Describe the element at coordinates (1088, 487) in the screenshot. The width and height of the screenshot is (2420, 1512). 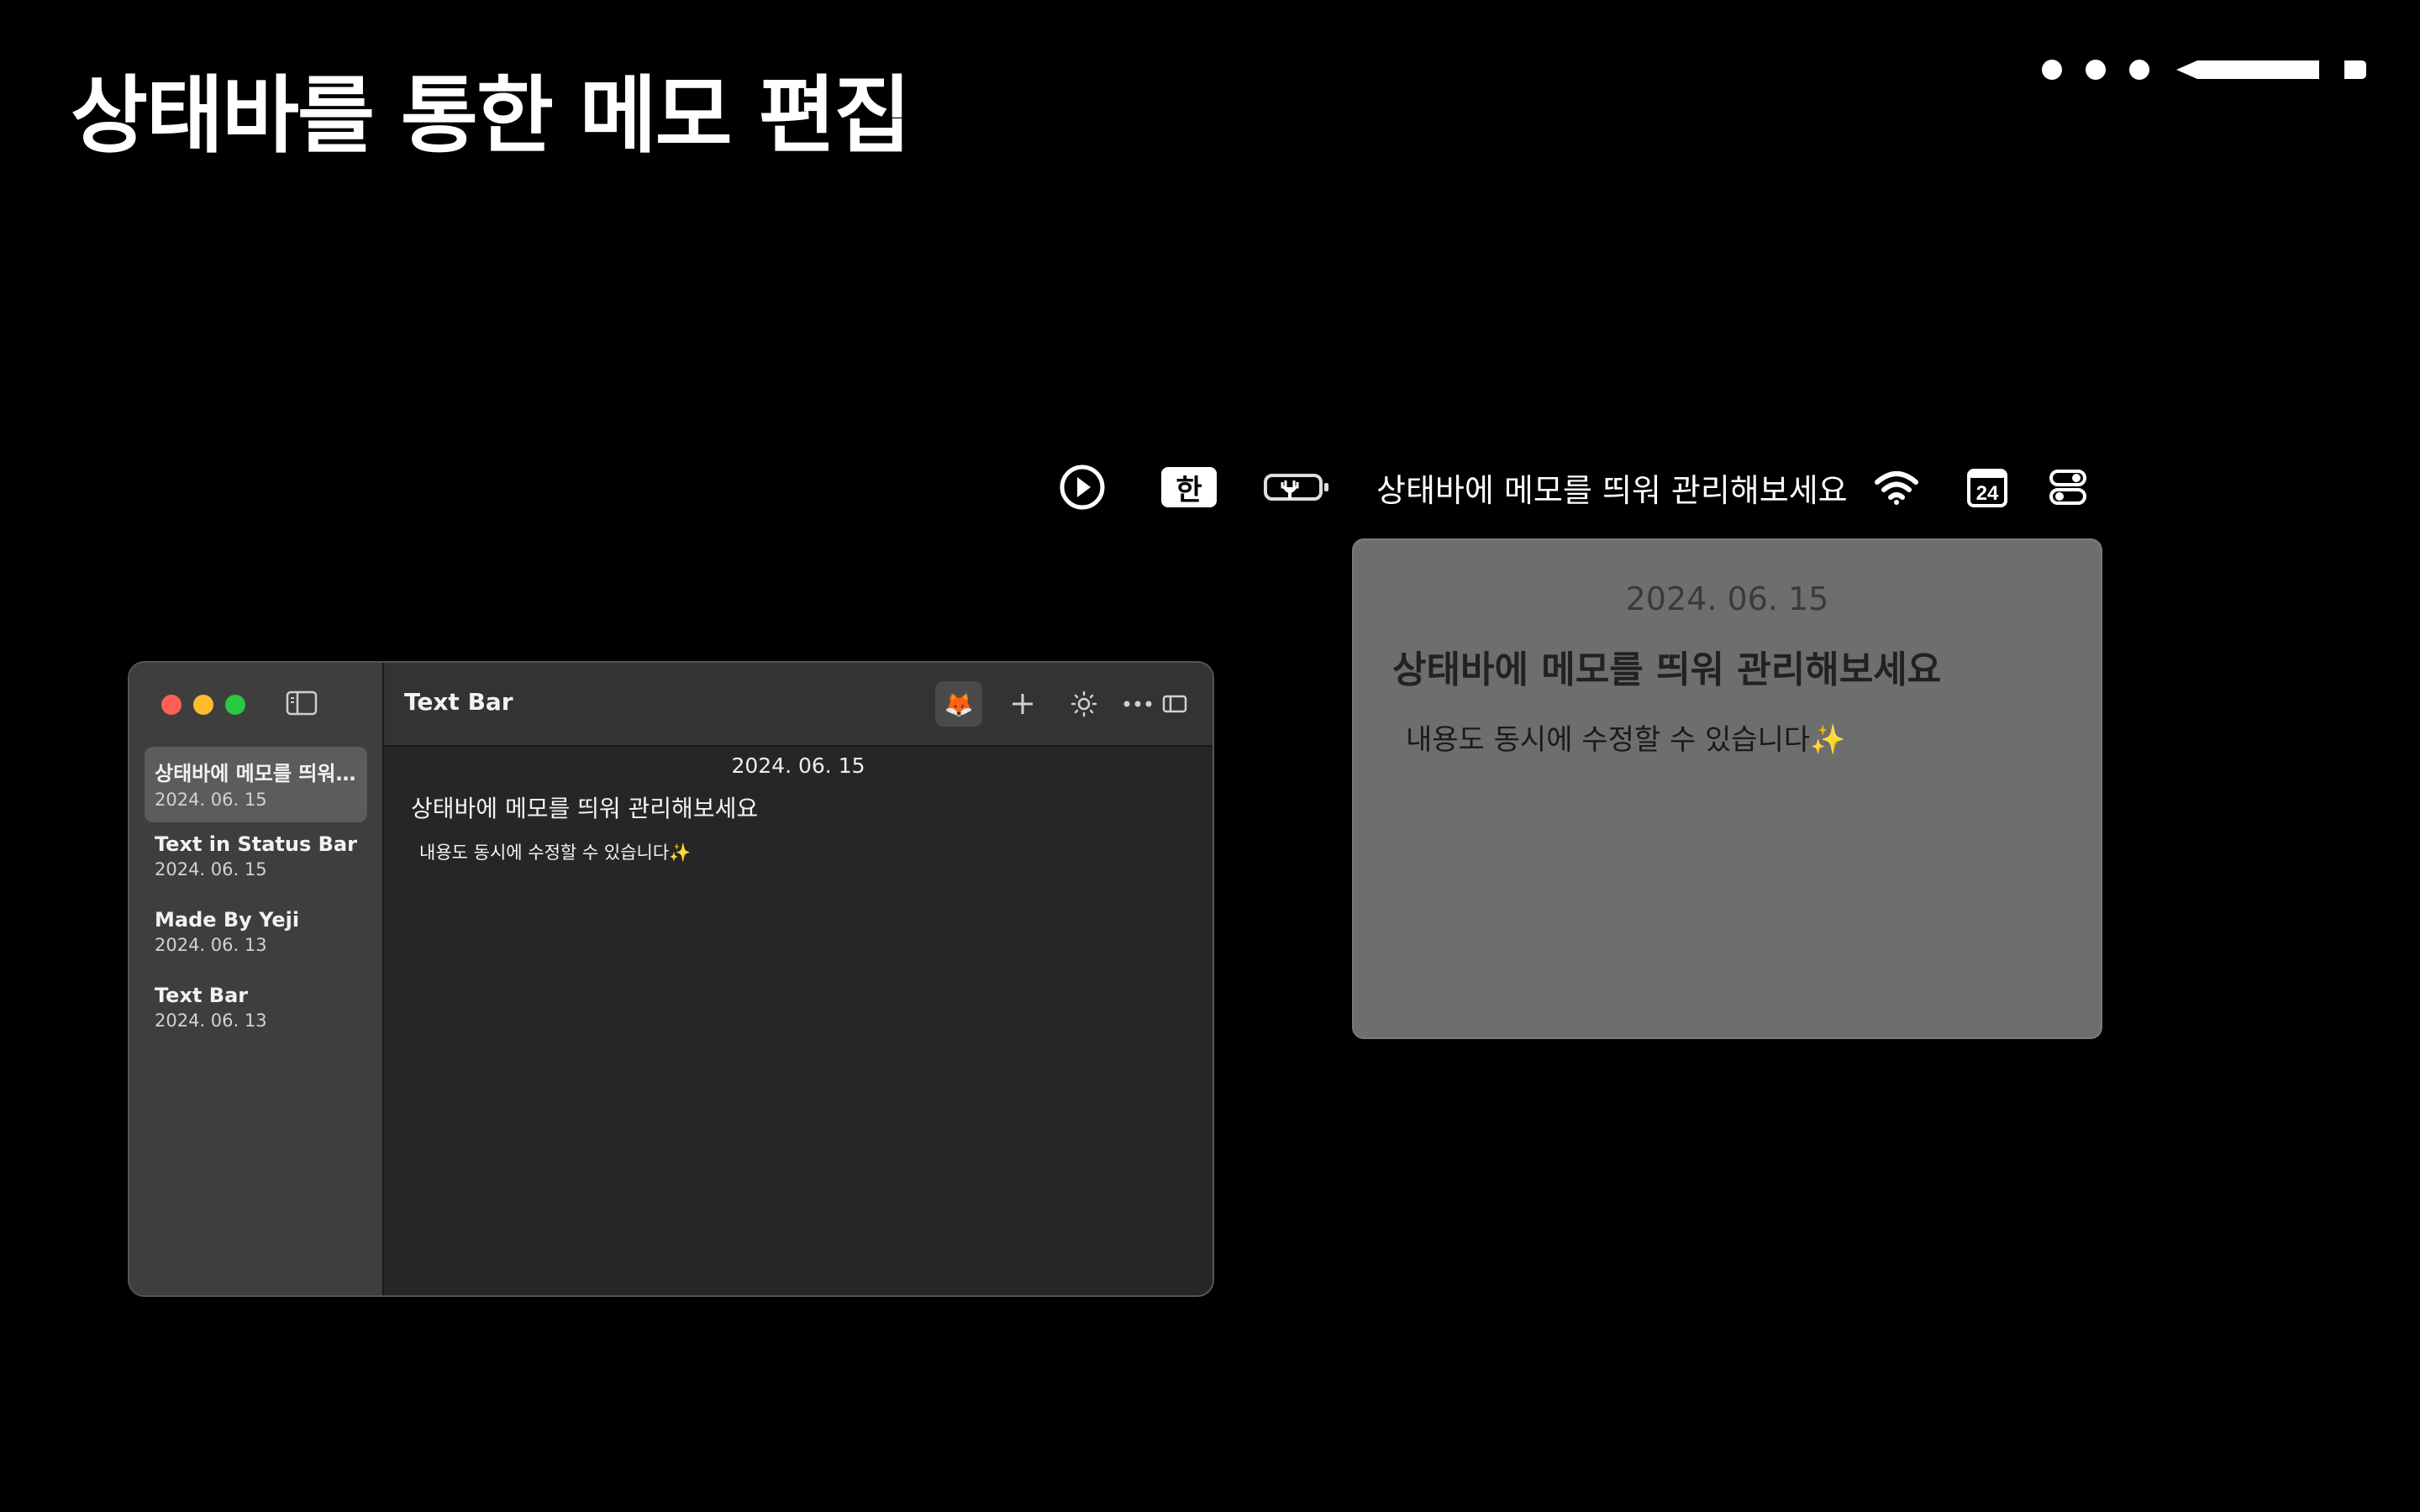
I see `play-circle-icon` at that location.